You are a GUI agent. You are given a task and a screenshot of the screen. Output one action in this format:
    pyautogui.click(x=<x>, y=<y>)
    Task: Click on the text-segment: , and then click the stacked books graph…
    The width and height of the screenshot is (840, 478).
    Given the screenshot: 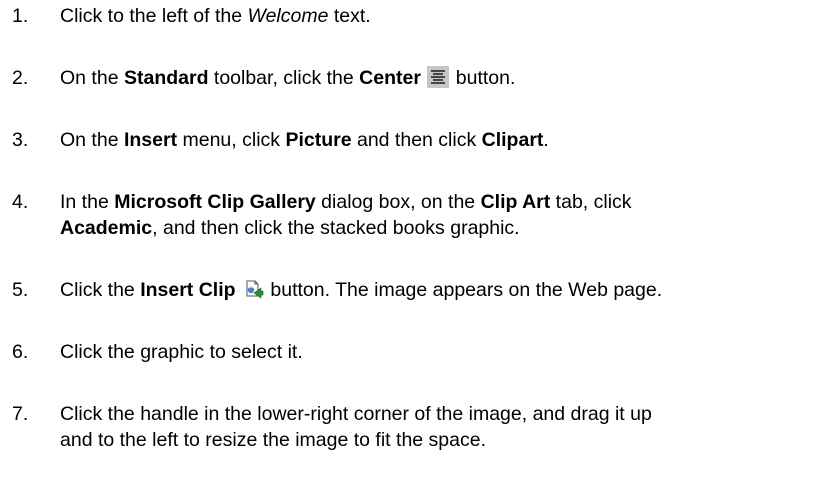 What is the action you would take?
    pyautogui.click(x=336, y=228)
    